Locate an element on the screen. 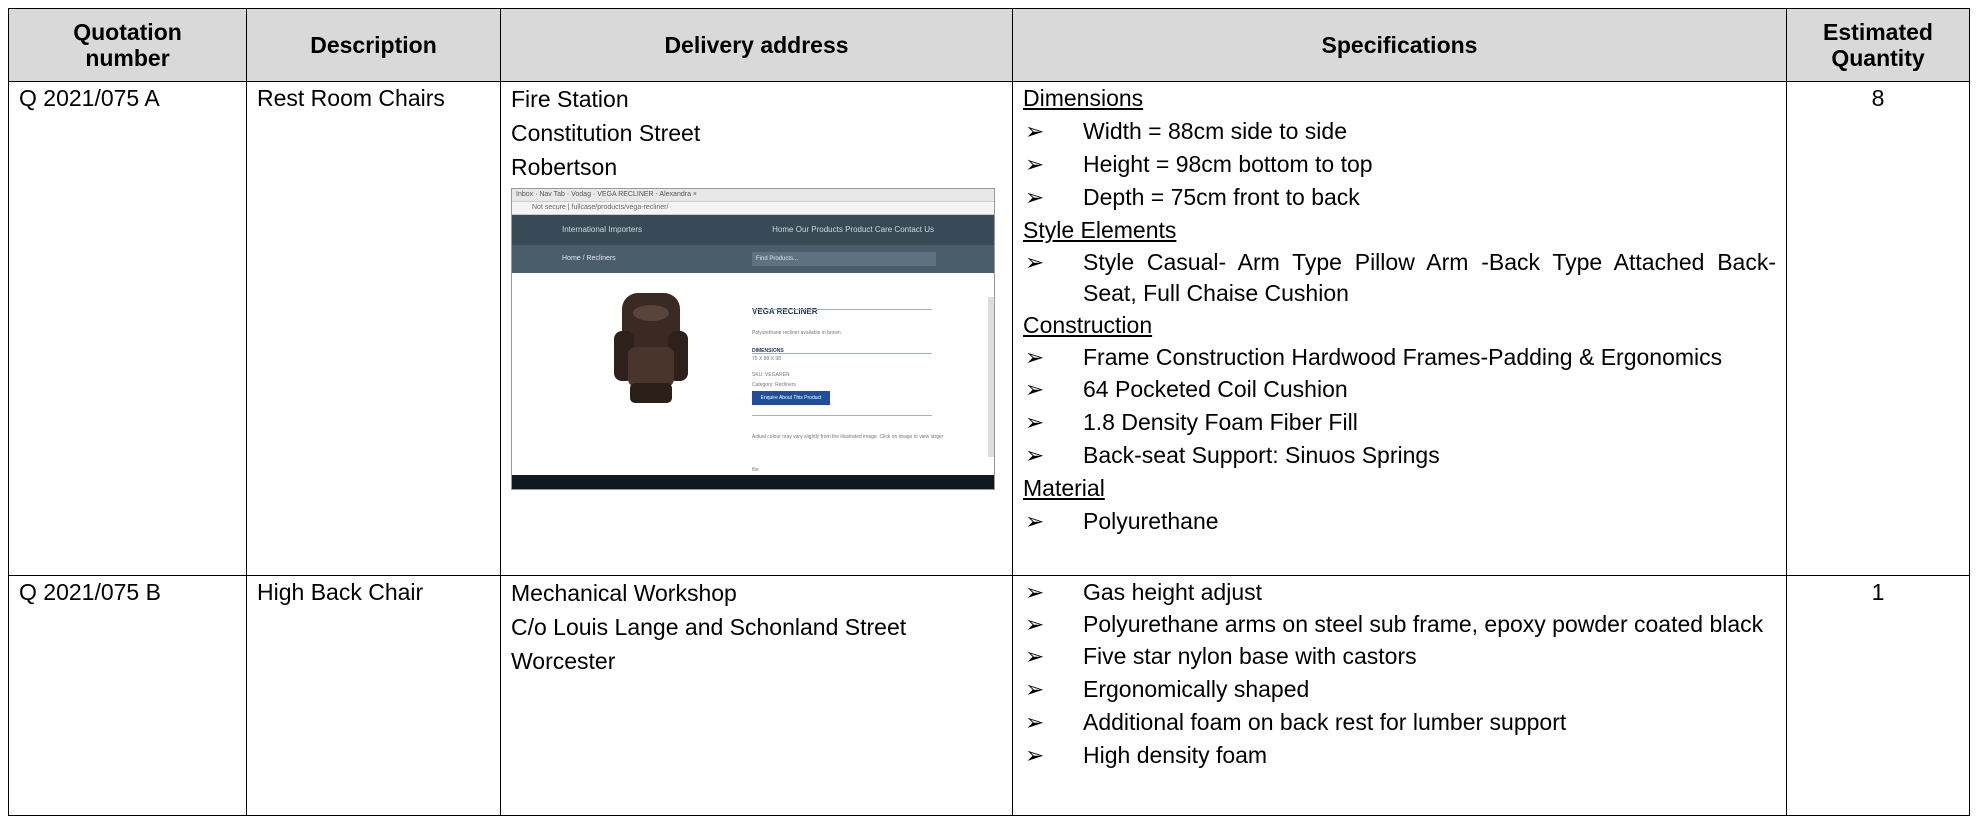 The image size is (1977, 816). spec-item: ➢ High density foam is located at coordinates (1399, 755).